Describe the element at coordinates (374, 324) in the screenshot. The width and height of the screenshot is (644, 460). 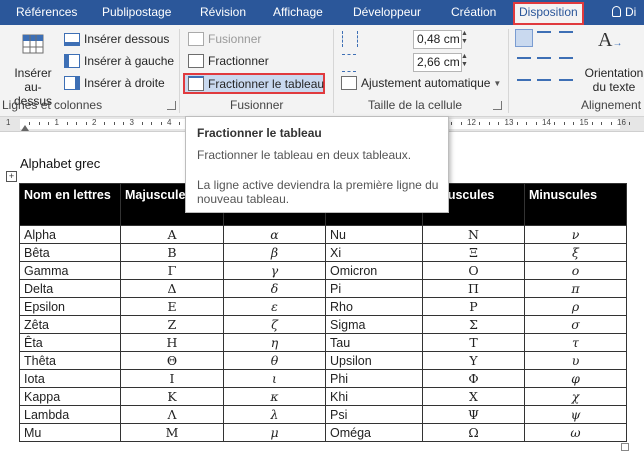
I see `table-cell-name: Sigma` at that location.